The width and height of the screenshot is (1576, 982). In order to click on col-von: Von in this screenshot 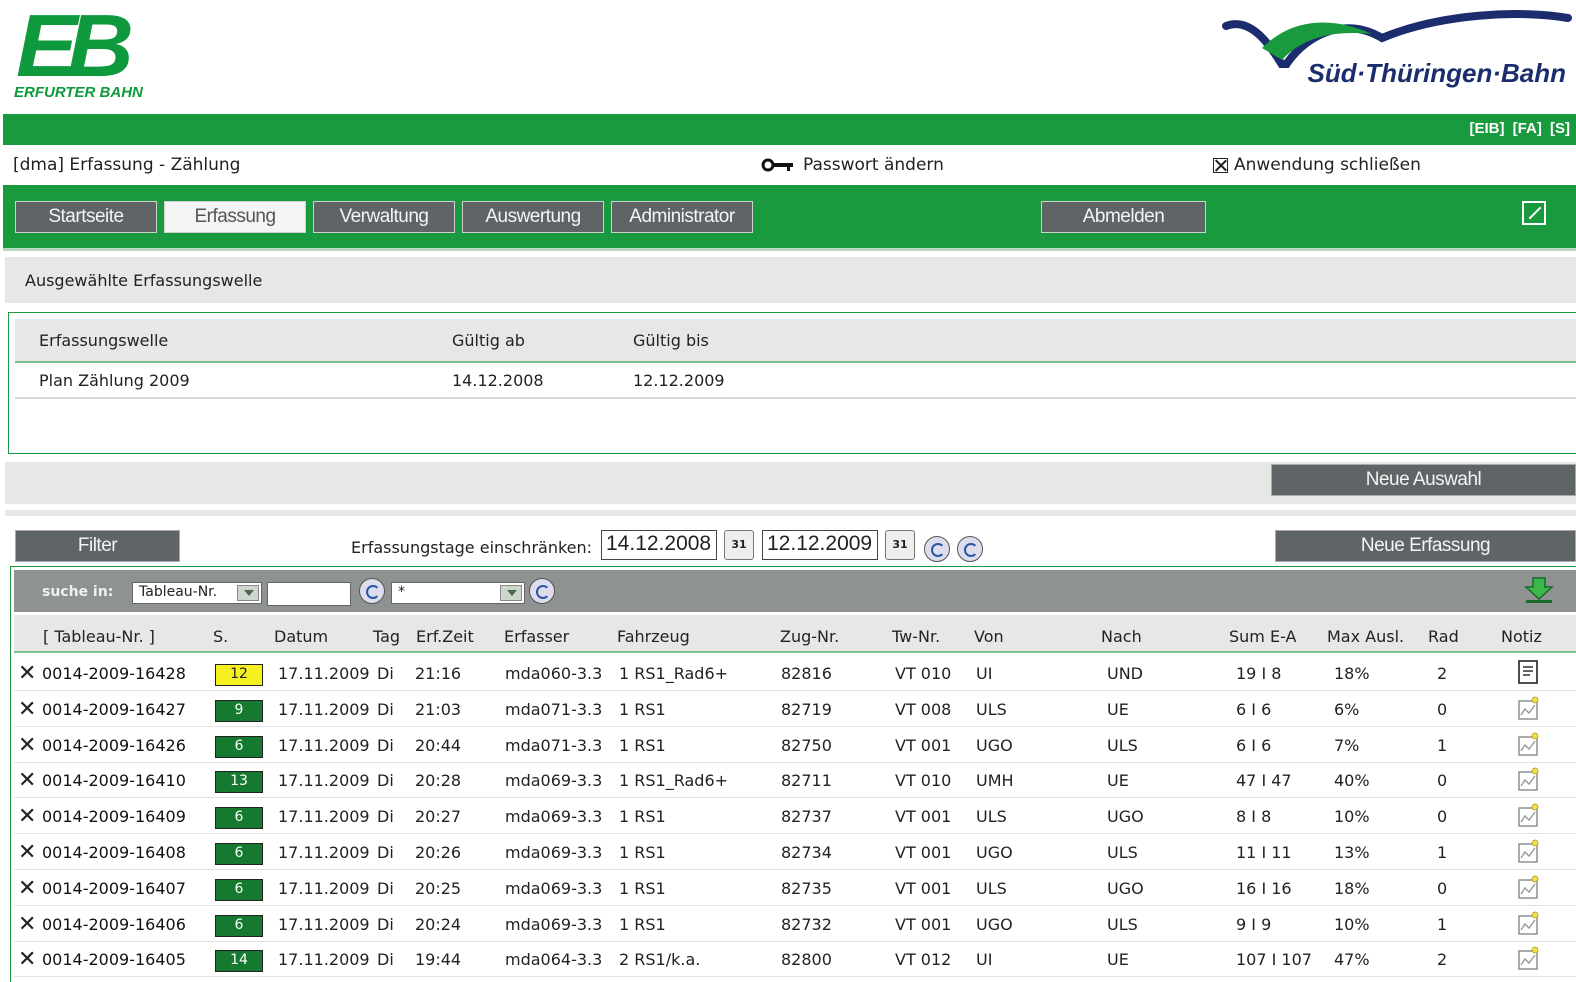, I will do `click(989, 636)`.